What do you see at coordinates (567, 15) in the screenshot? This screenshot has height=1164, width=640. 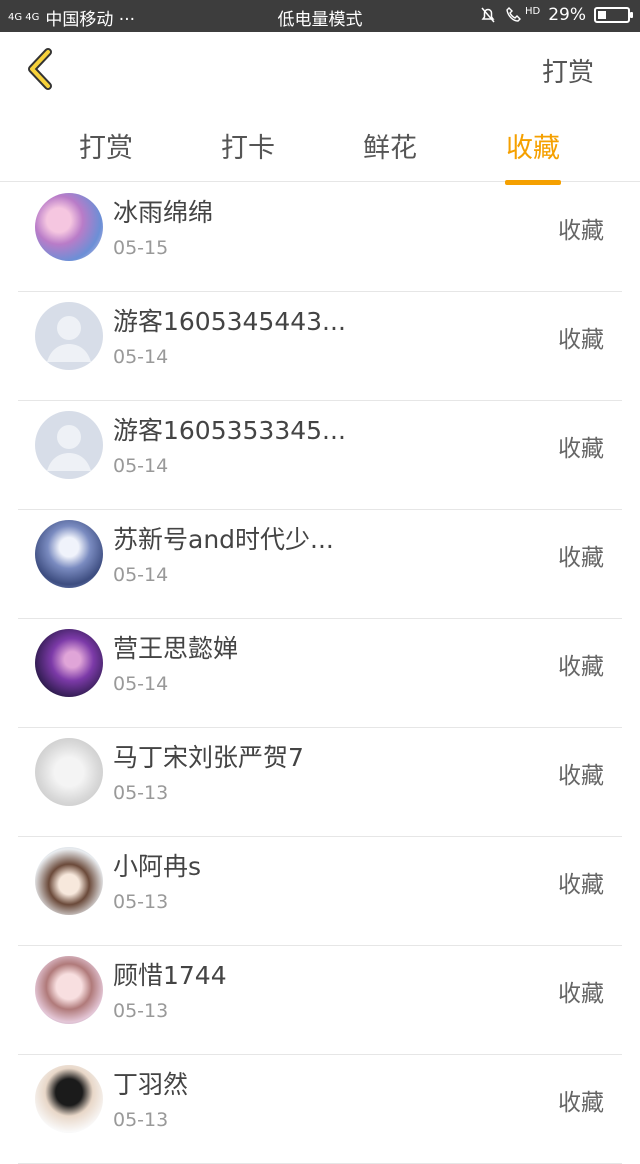 I see `battery-percent: 29%` at bounding box center [567, 15].